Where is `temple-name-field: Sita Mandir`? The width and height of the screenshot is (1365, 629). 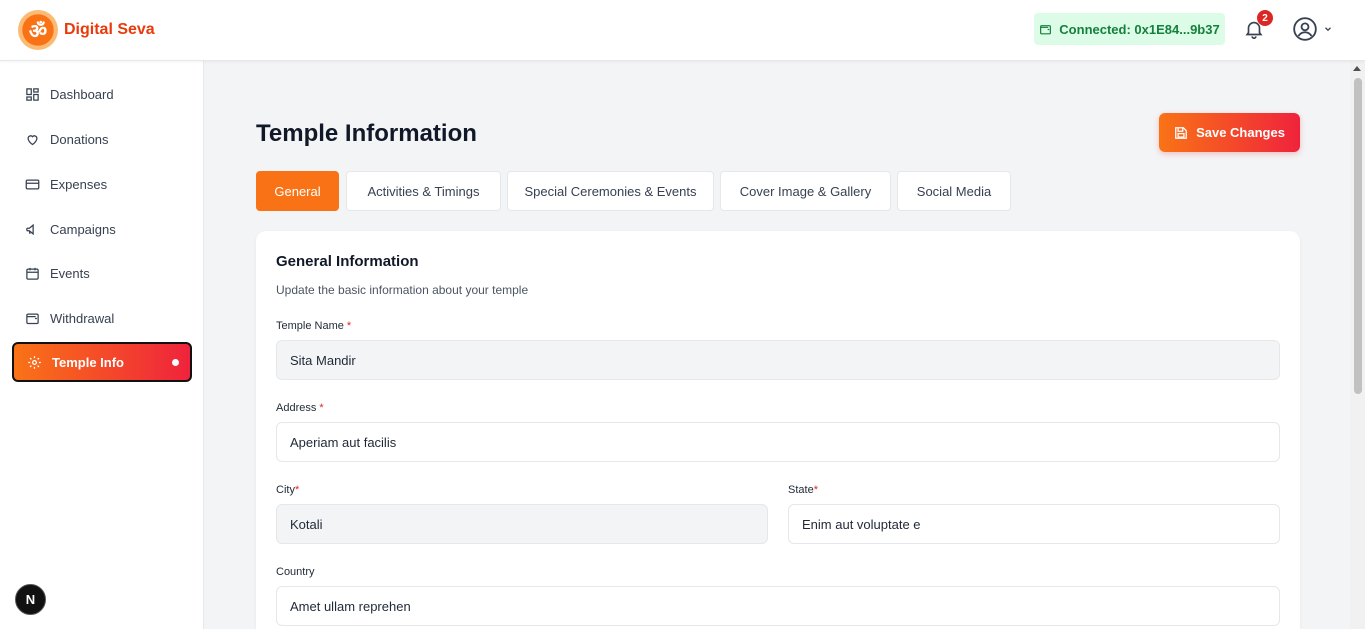 temple-name-field: Sita Mandir is located at coordinates (778, 360).